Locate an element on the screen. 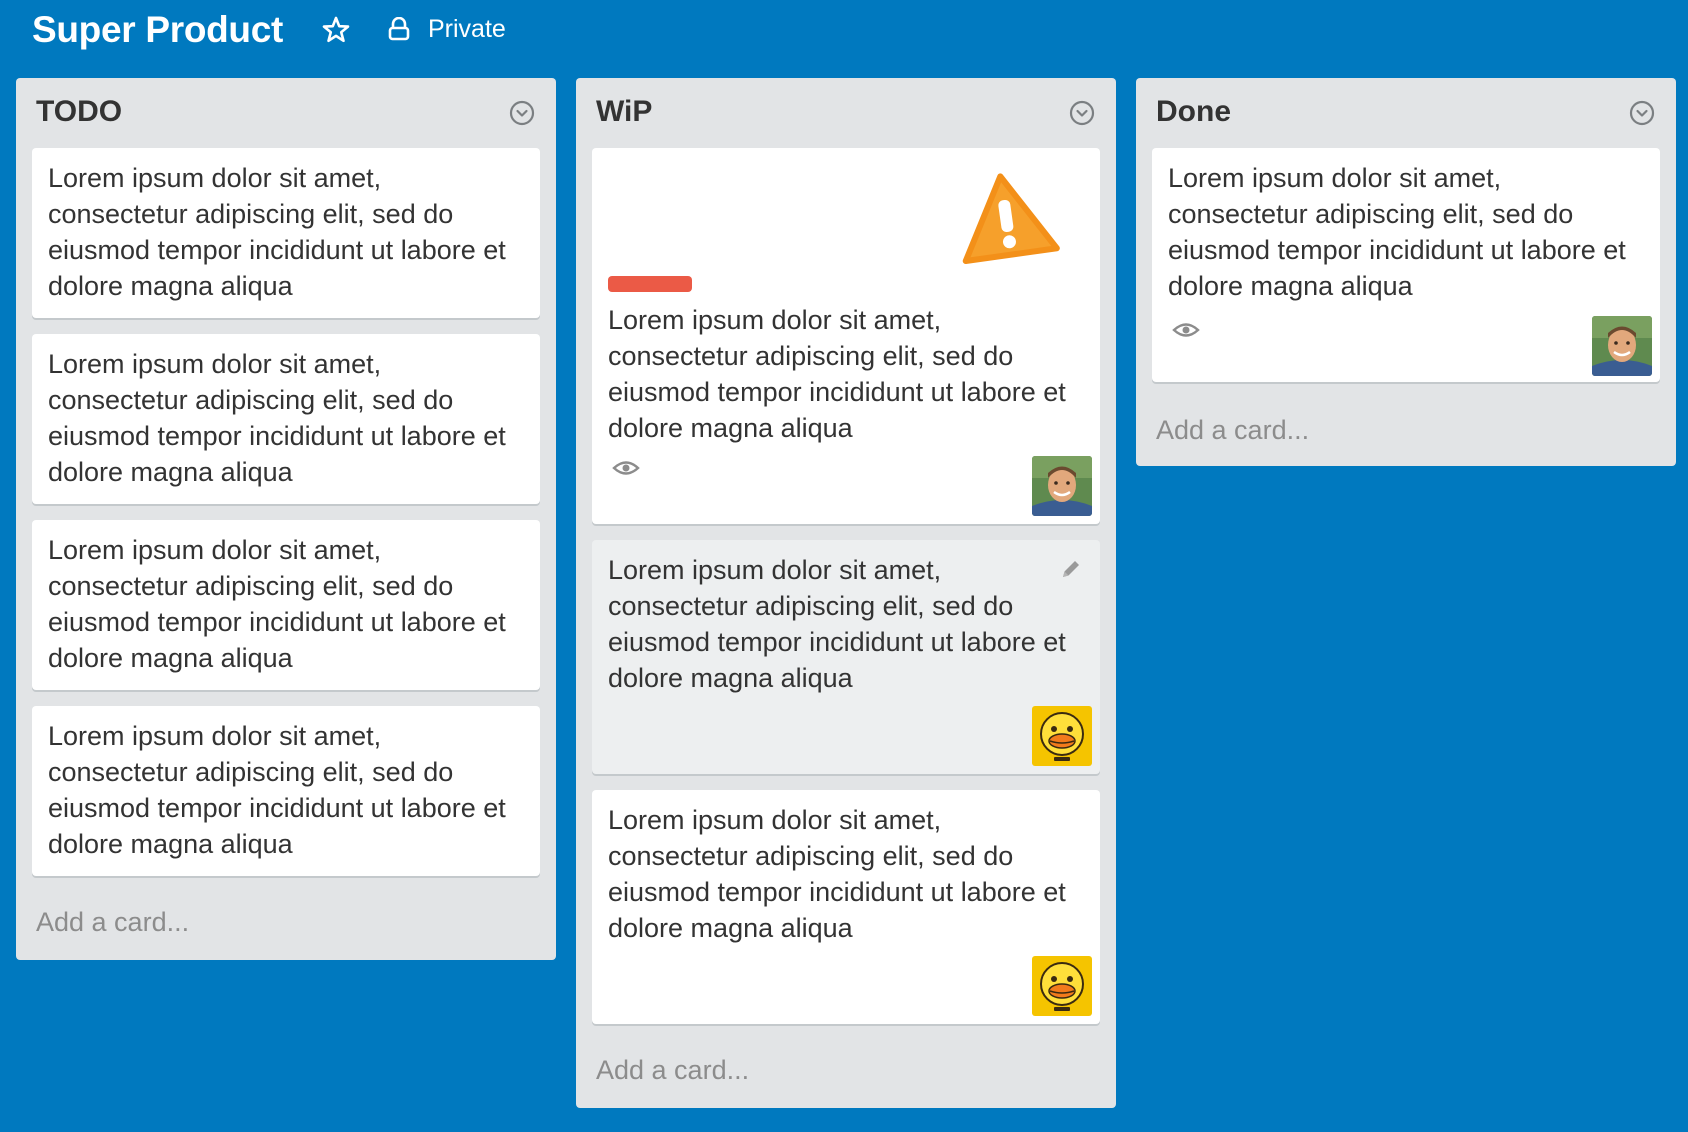  board-header: Super Product Private is located at coordinates (844, 35).